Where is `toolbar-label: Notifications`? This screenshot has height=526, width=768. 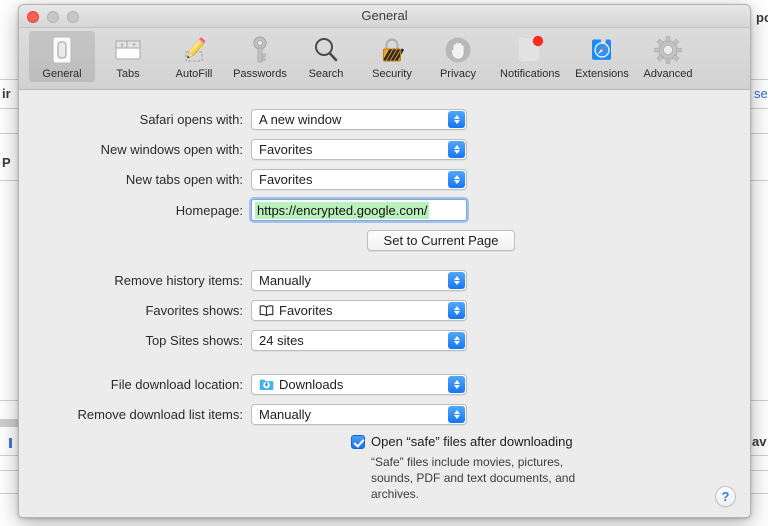 toolbar-label: Notifications is located at coordinates (530, 74).